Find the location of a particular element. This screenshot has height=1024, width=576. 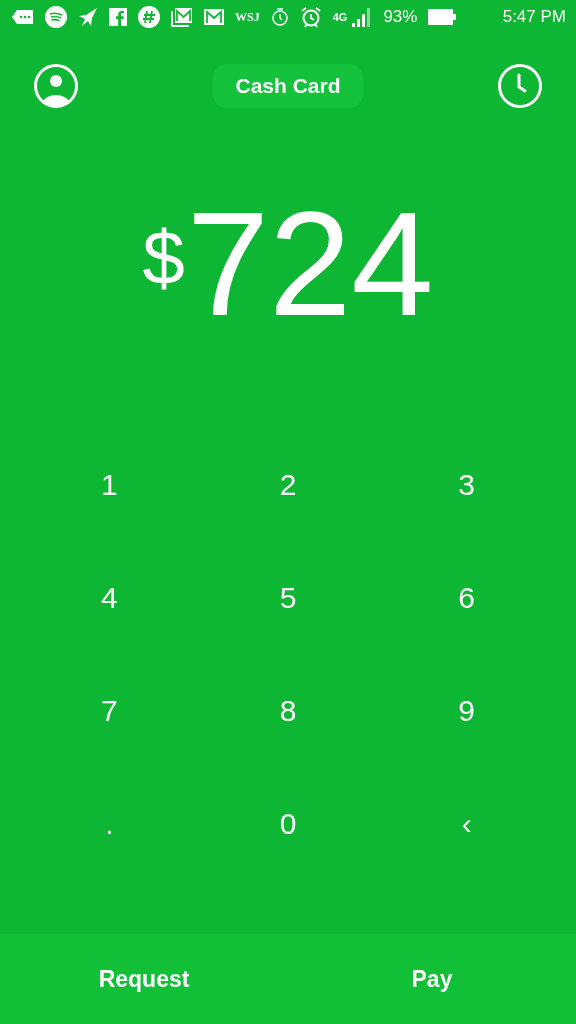

alarm-icon is located at coordinates (310, 17).